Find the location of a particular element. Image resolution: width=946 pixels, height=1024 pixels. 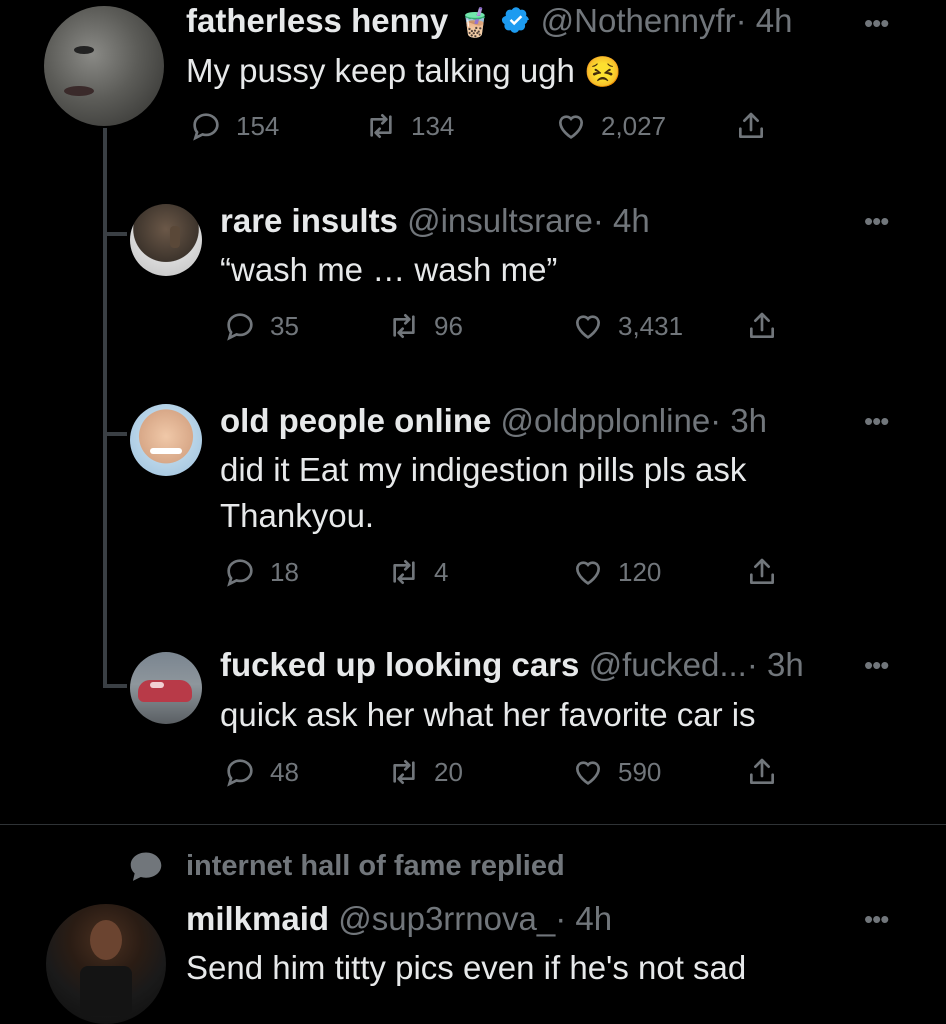

retweet-button: 96 is located at coordinates (425, 326).